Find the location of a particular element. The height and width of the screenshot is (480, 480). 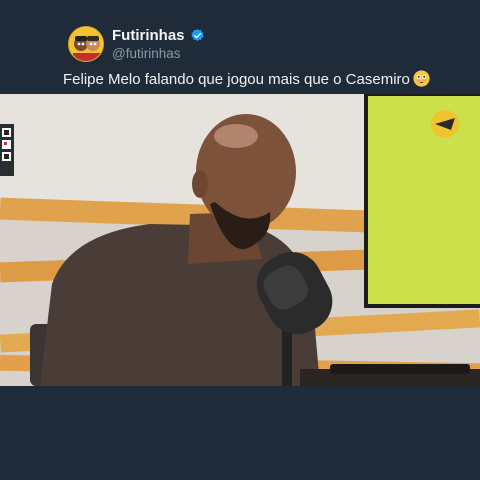

display-name: Futirinhas is located at coordinates (148, 35).